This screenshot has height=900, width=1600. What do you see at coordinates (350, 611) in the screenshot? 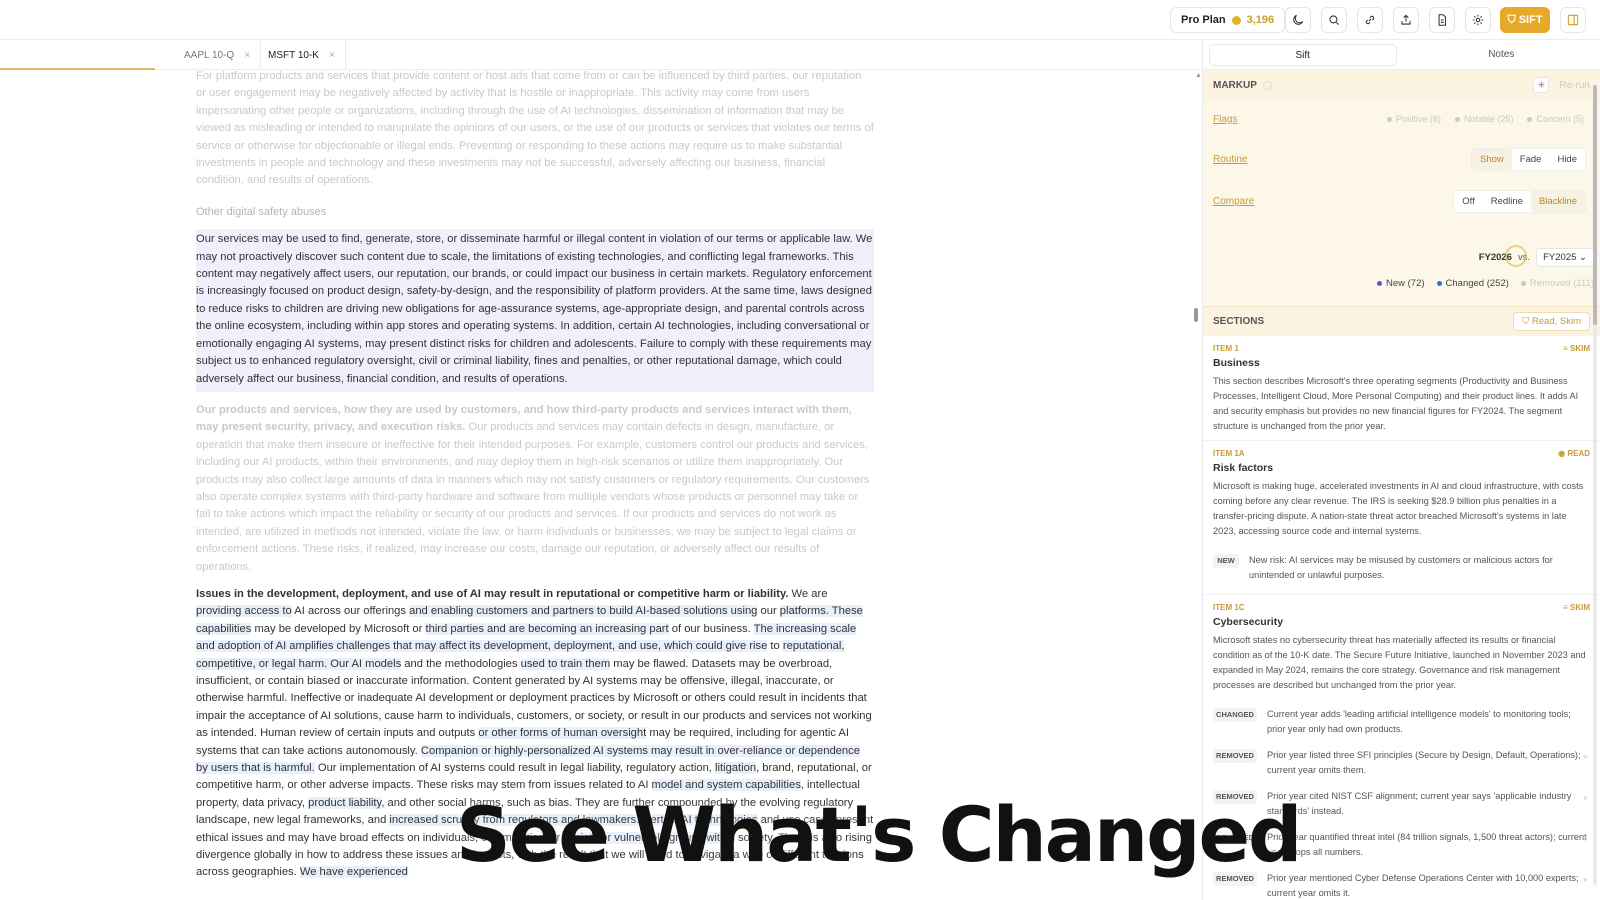
I see `paragraph-text: AI across our offerings` at bounding box center [350, 611].